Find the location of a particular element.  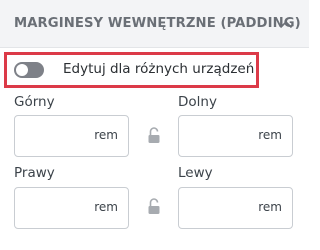

padding-right-input is located at coordinates (53, 208).